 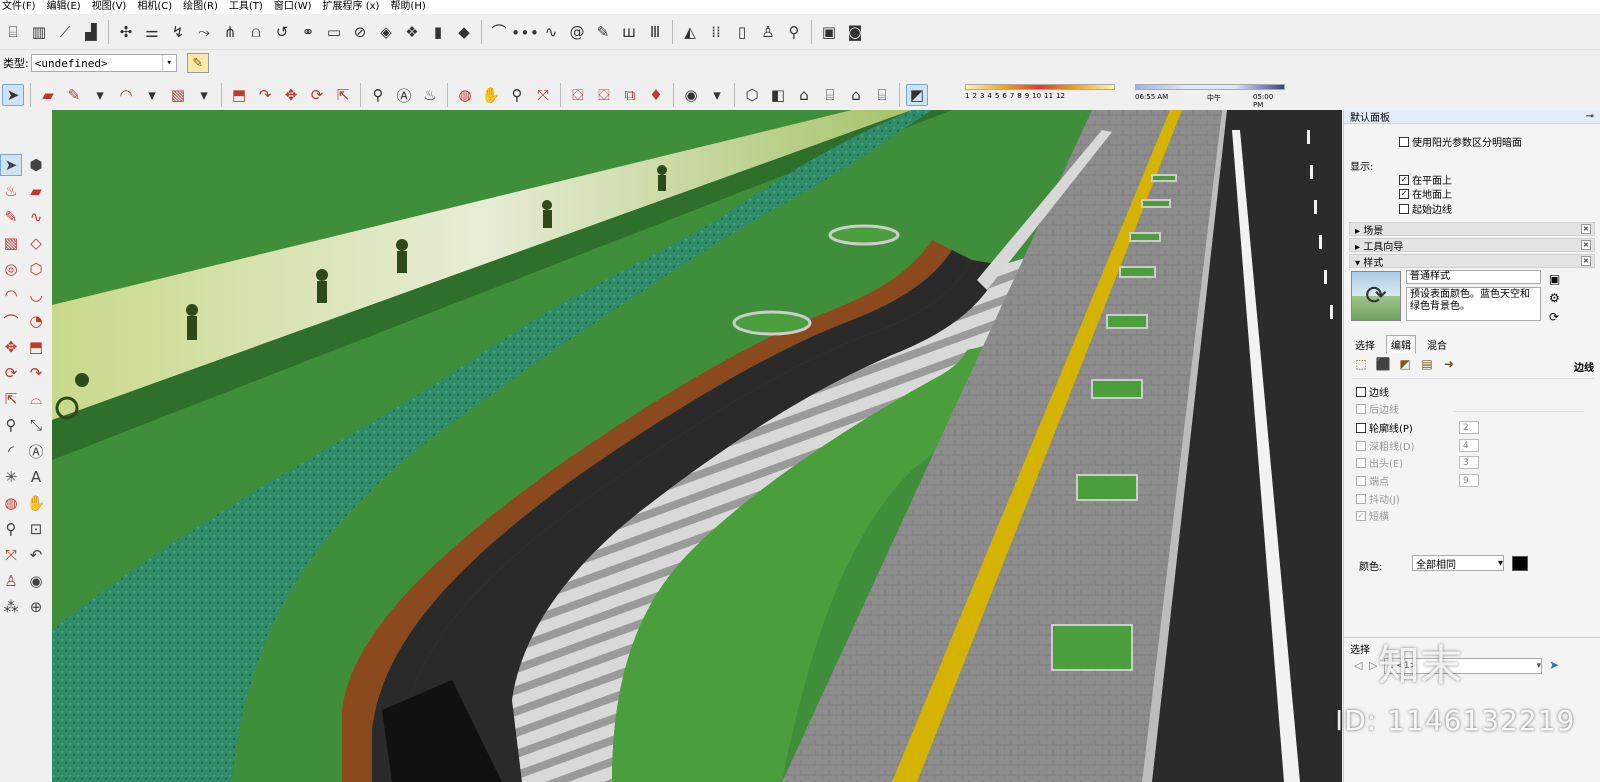 What do you see at coordinates (152, 32) in the screenshot?
I see `rail-icon: ⚌` at bounding box center [152, 32].